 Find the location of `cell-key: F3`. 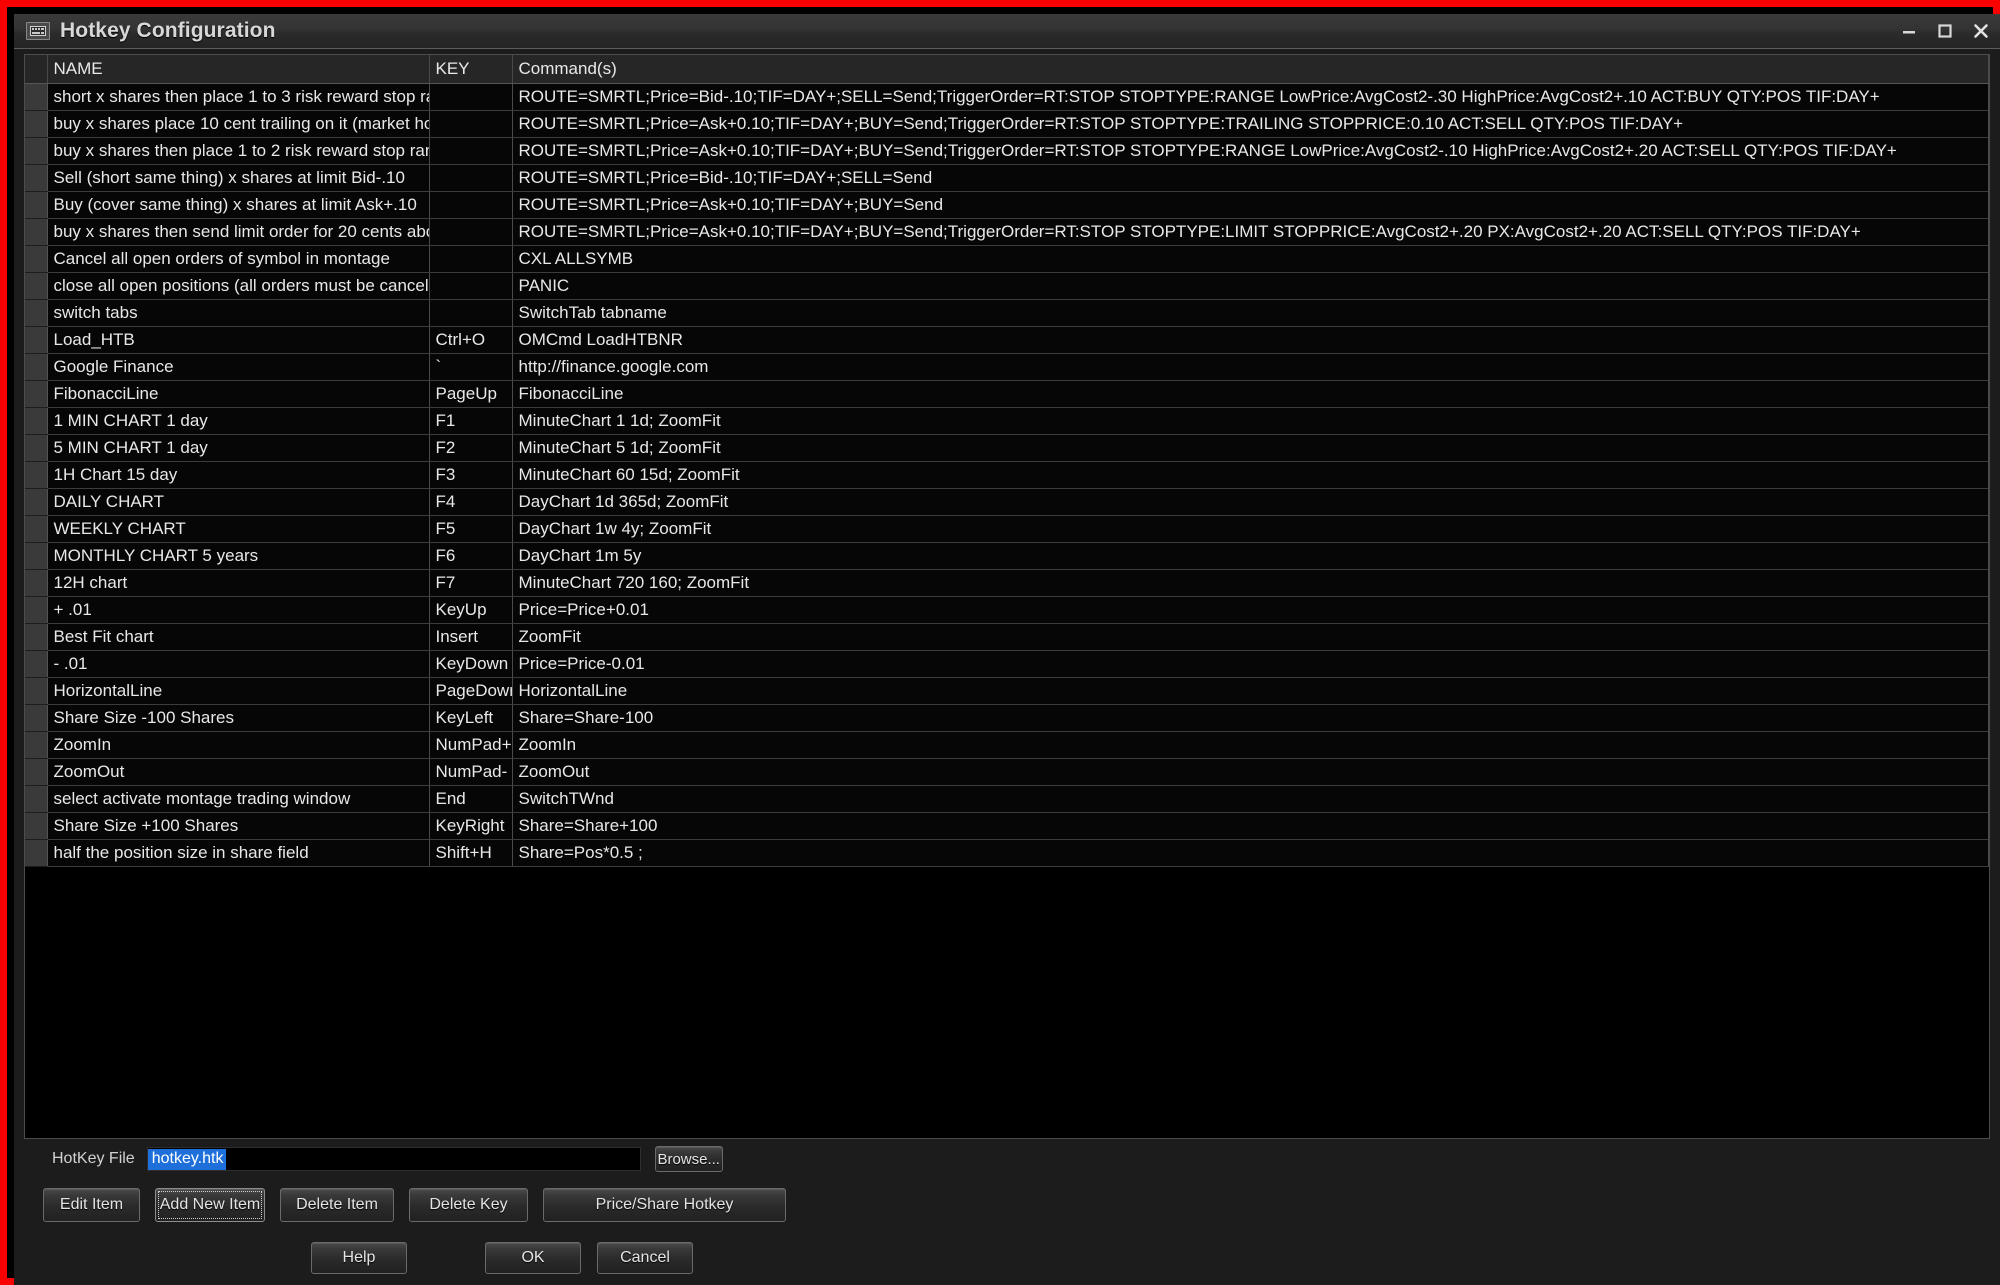

cell-key: F3 is located at coordinates (471, 475).